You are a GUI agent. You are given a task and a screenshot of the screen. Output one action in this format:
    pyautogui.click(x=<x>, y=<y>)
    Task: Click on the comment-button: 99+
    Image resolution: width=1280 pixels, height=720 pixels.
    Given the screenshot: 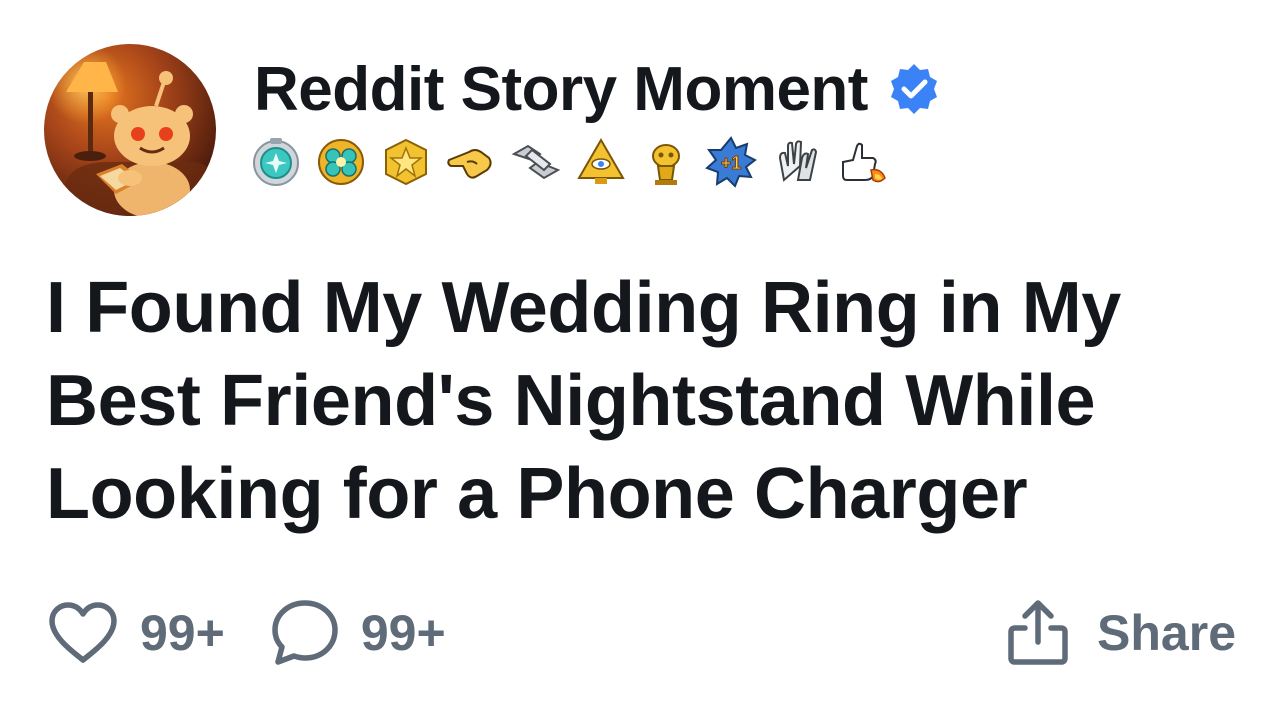 What is the action you would take?
    pyautogui.click(x=357, y=633)
    